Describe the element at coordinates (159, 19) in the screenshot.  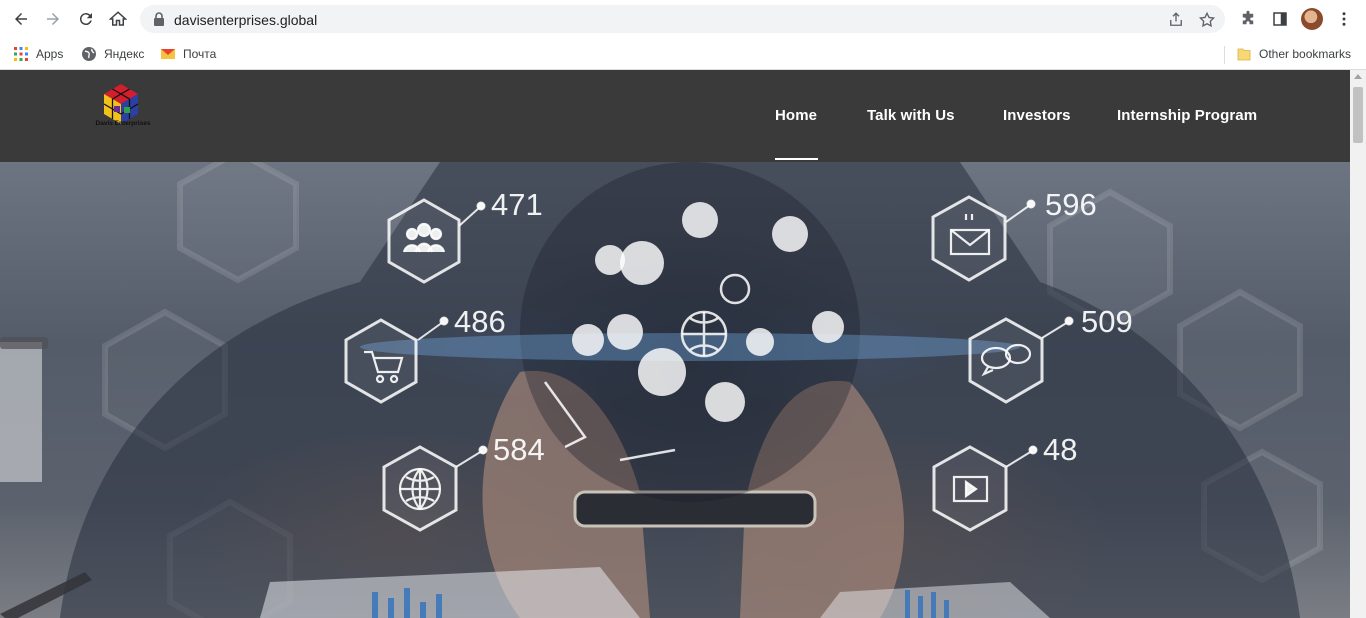
I see `lock-icon` at that location.